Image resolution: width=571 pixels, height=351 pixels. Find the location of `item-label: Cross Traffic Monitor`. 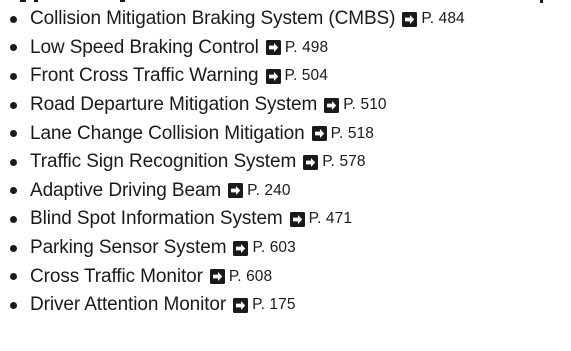

item-label: Cross Traffic Monitor is located at coordinates (116, 276).